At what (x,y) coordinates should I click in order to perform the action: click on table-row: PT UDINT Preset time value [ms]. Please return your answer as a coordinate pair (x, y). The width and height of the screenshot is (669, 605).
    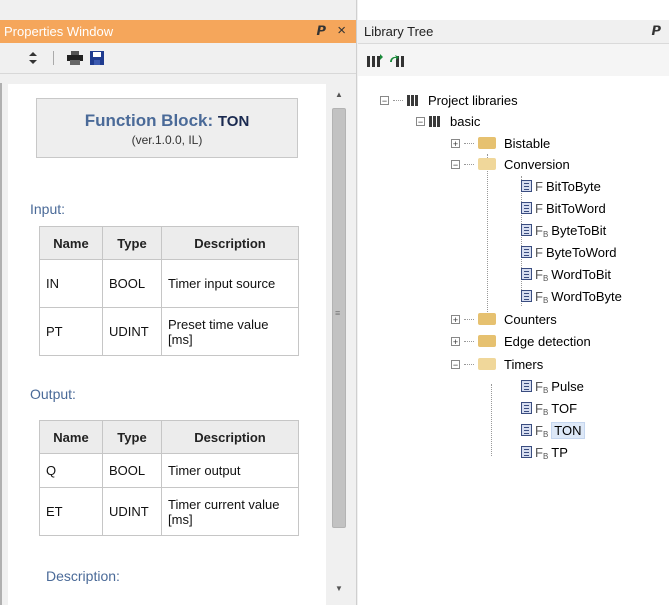
    Looking at the image, I should click on (169, 331).